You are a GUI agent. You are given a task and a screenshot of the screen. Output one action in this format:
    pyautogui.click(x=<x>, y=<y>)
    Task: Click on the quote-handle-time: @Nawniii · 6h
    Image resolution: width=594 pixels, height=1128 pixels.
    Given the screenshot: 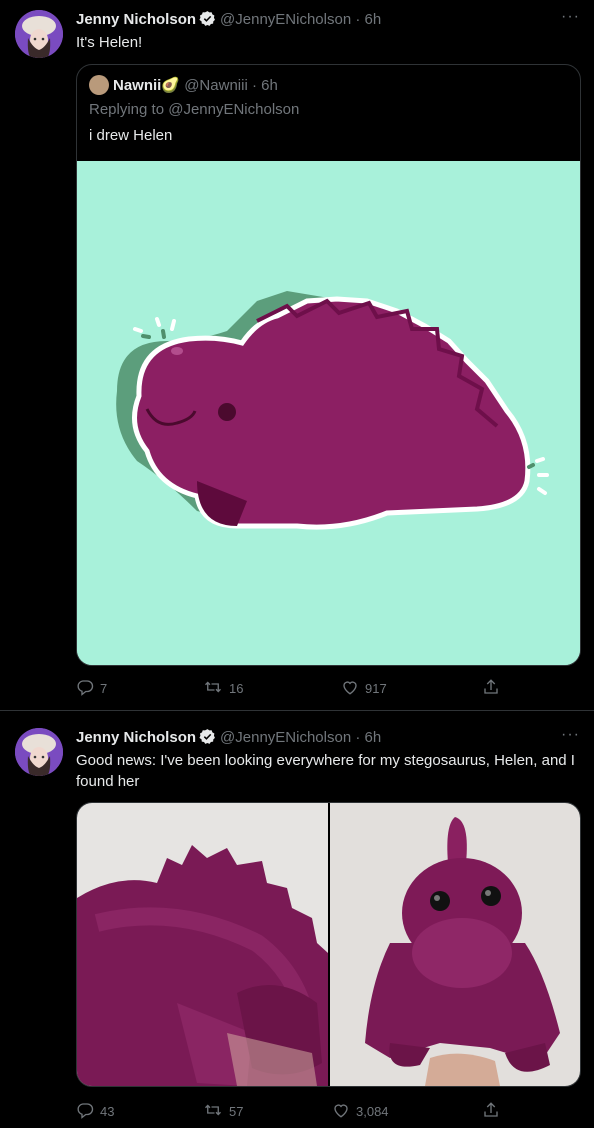 What is the action you would take?
    pyautogui.click(x=231, y=85)
    